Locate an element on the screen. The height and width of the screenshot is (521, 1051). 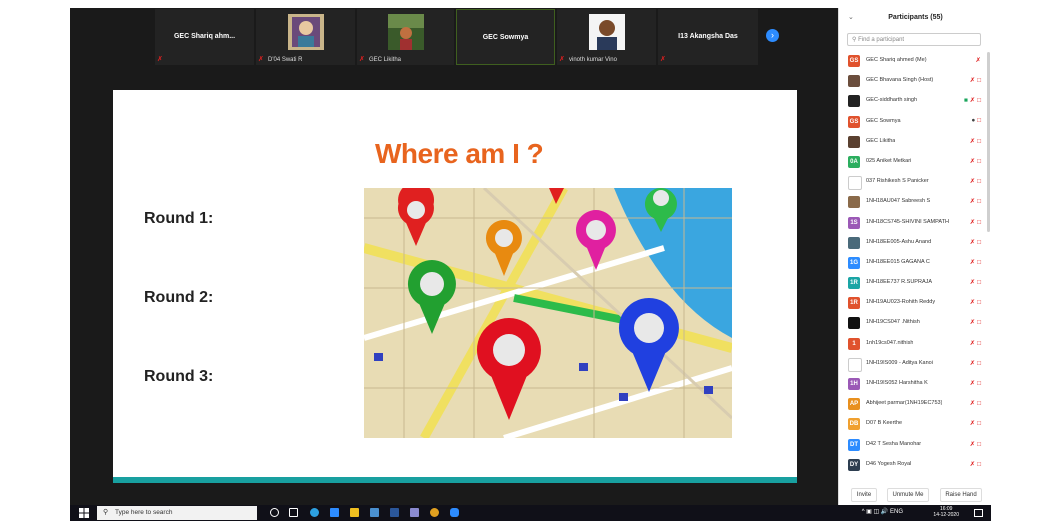
participant-row: GEC-siddharth singh ■ ✗ □ is located at coordinates (913, 102).